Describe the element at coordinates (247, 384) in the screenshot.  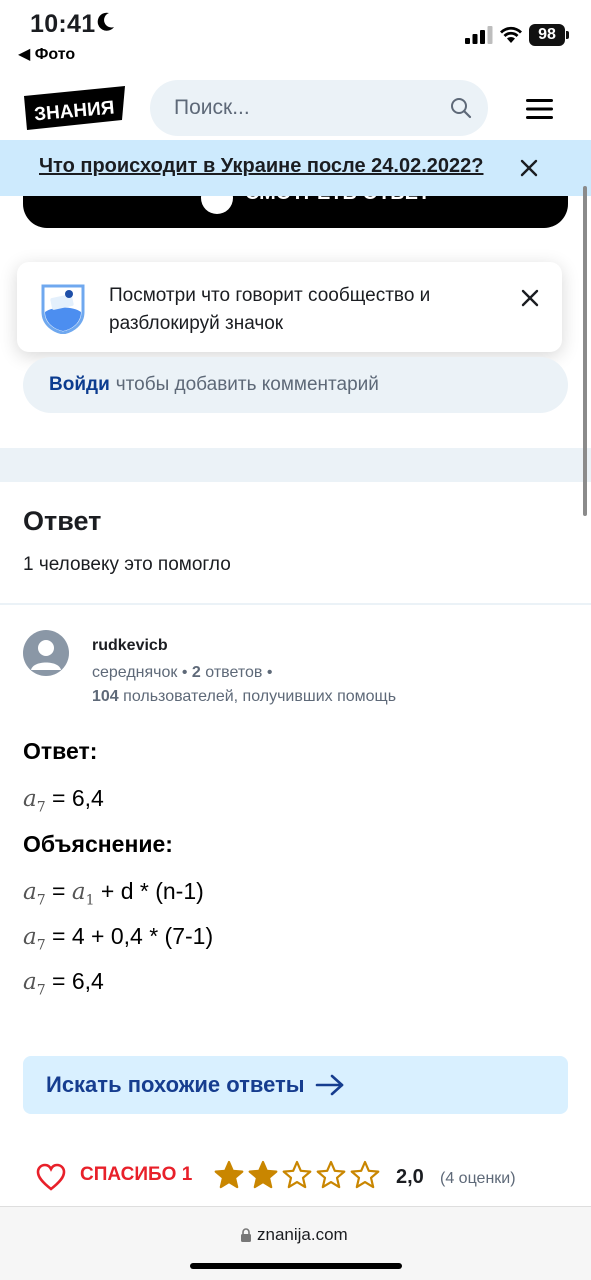
I see `comment-placeholder: чтобы добавить комментарий` at that location.